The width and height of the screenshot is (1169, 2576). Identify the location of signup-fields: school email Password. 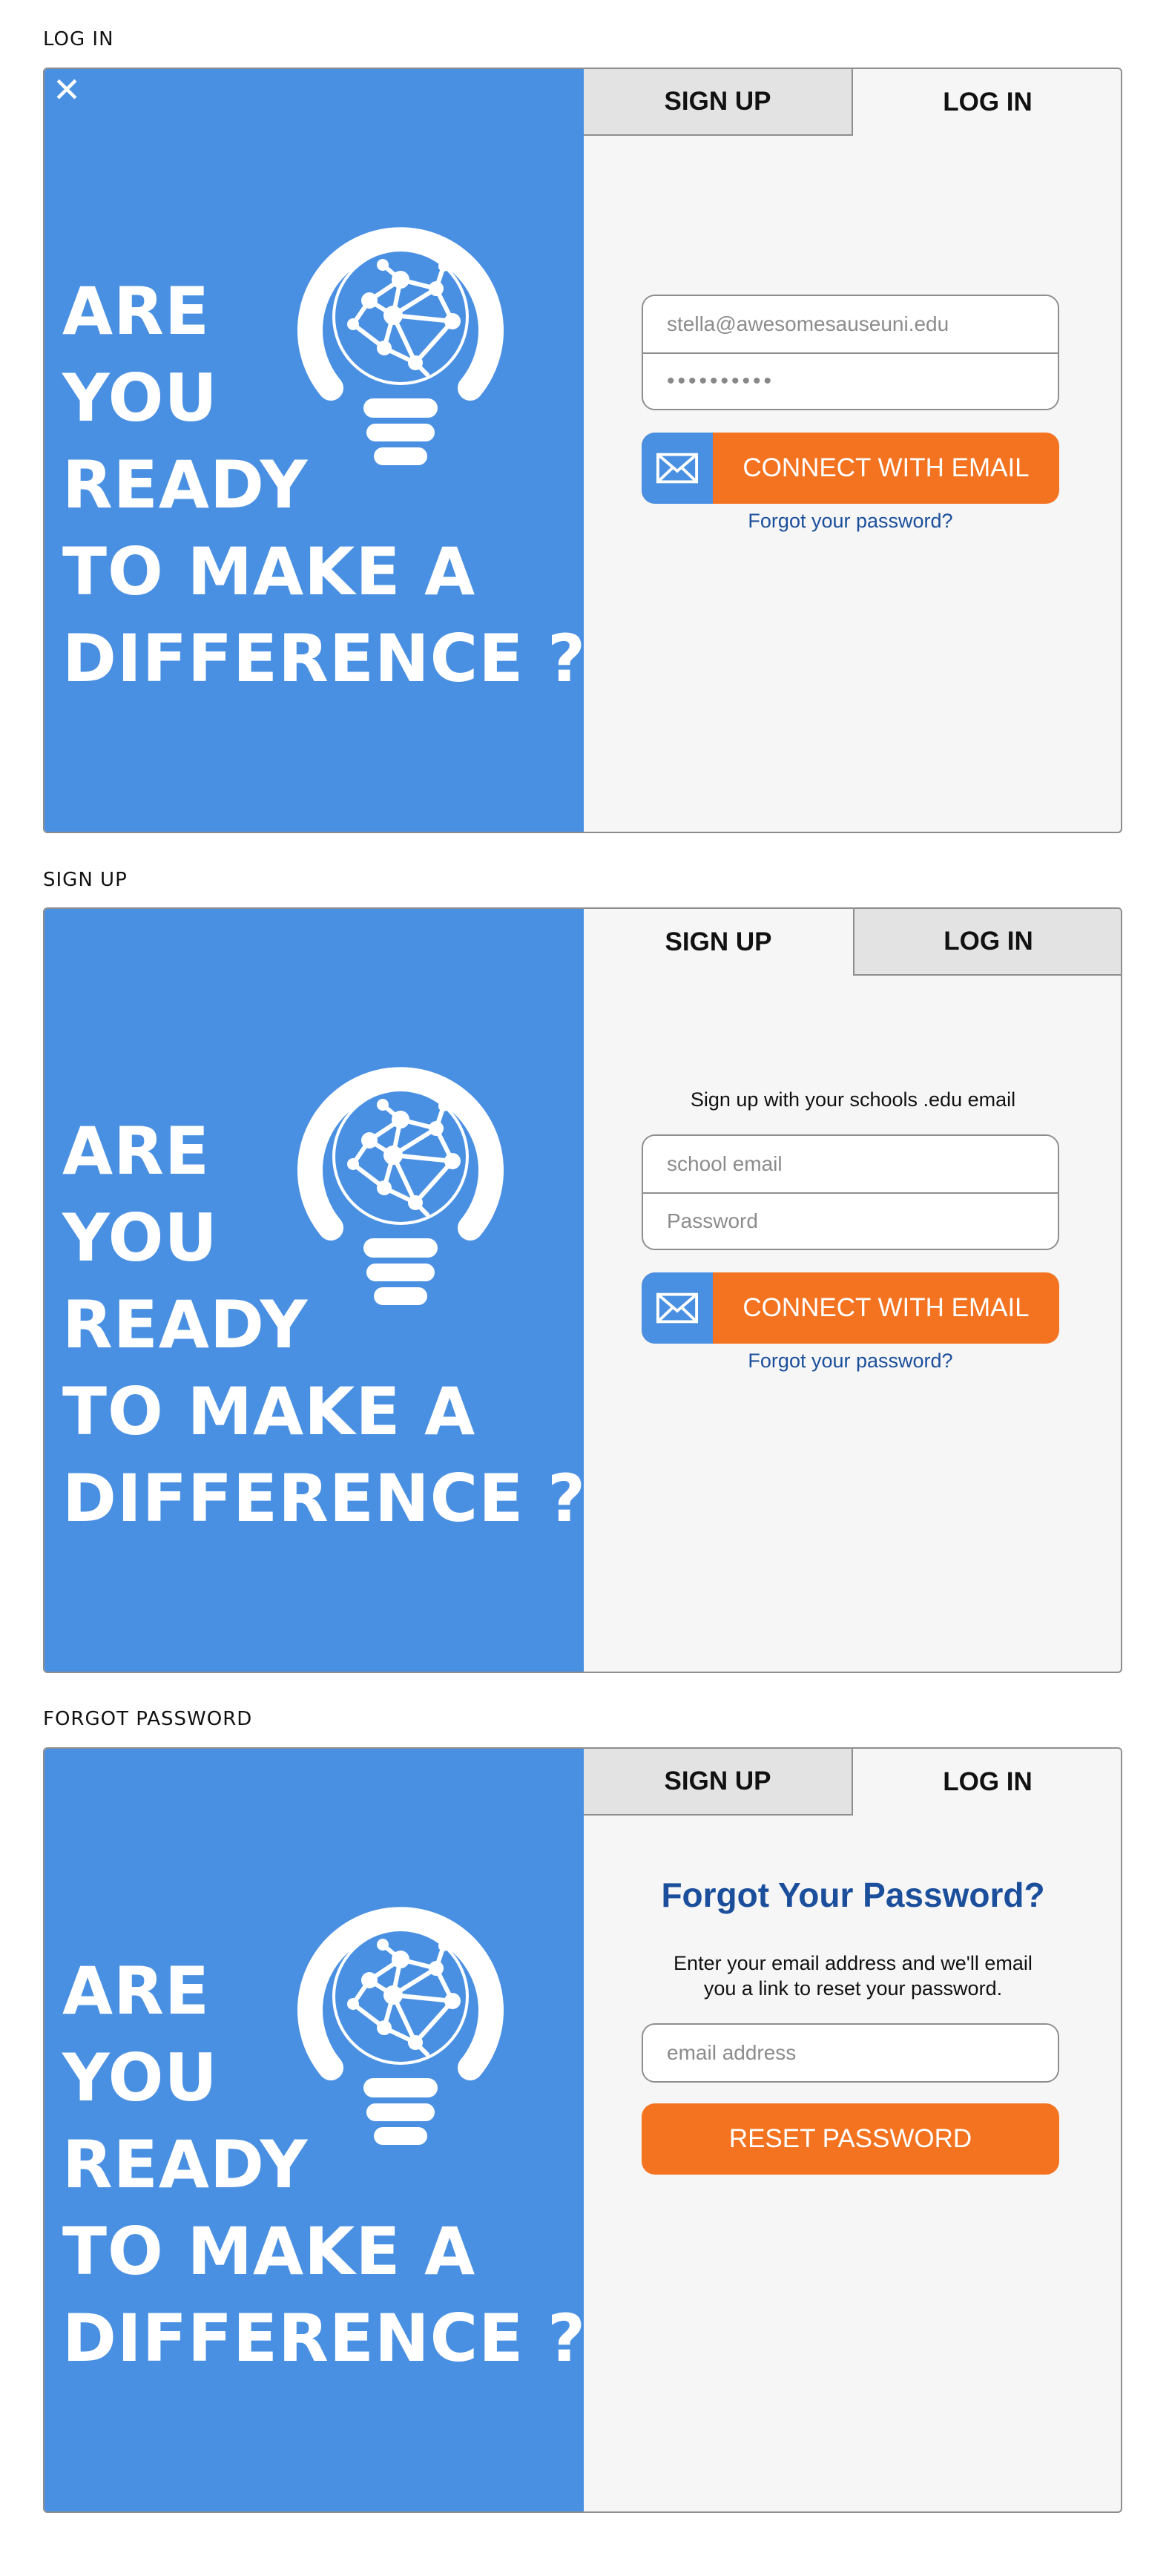
(850, 1192).